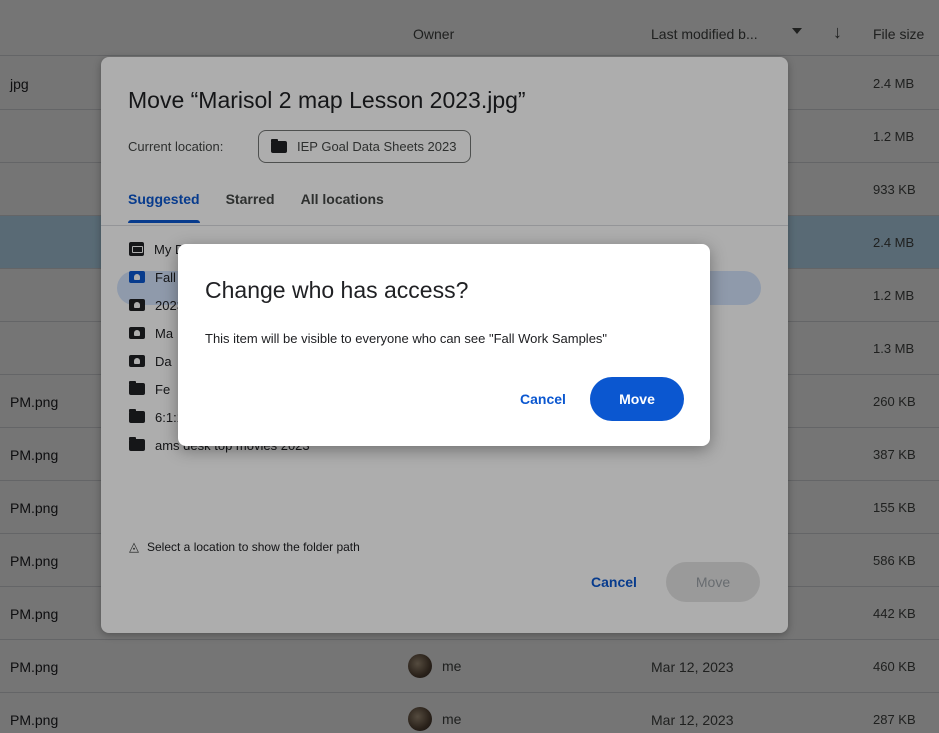  I want to click on change-access-move-button: Move, so click(637, 399).